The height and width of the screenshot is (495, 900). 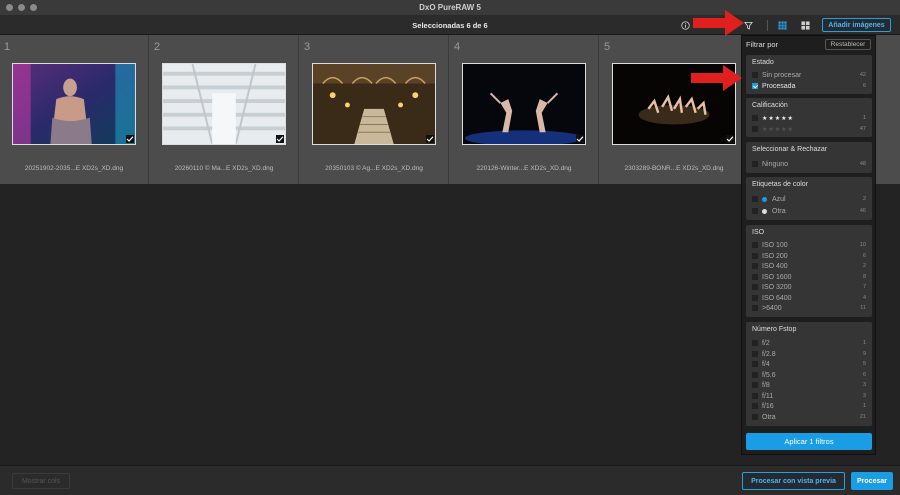 What do you see at coordinates (758, 232) in the screenshot?
I see `section-title: ISO` at bounding box center [758, 232].